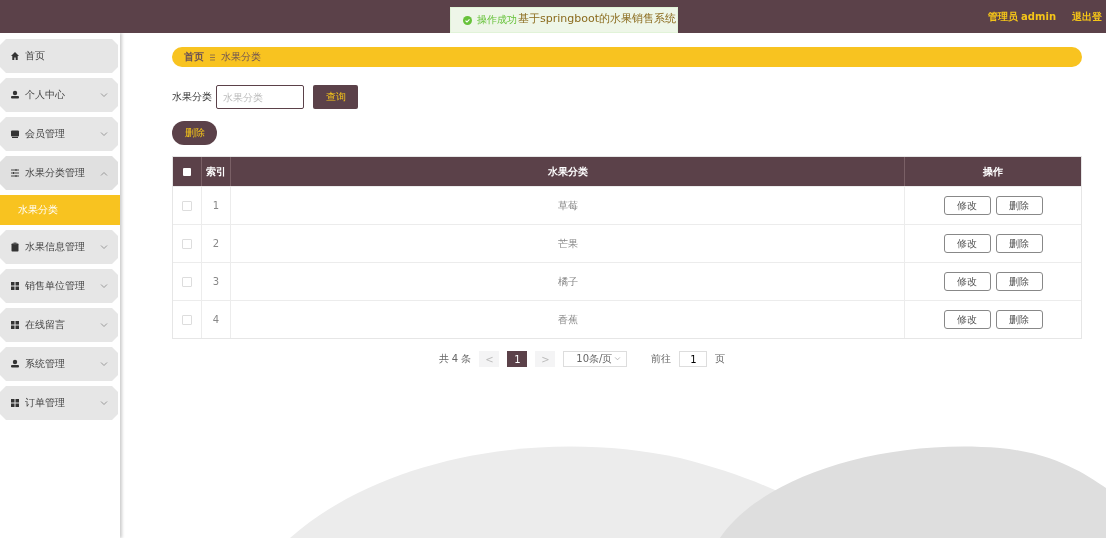  I want to click on sliders-icon, so click(15, 173).